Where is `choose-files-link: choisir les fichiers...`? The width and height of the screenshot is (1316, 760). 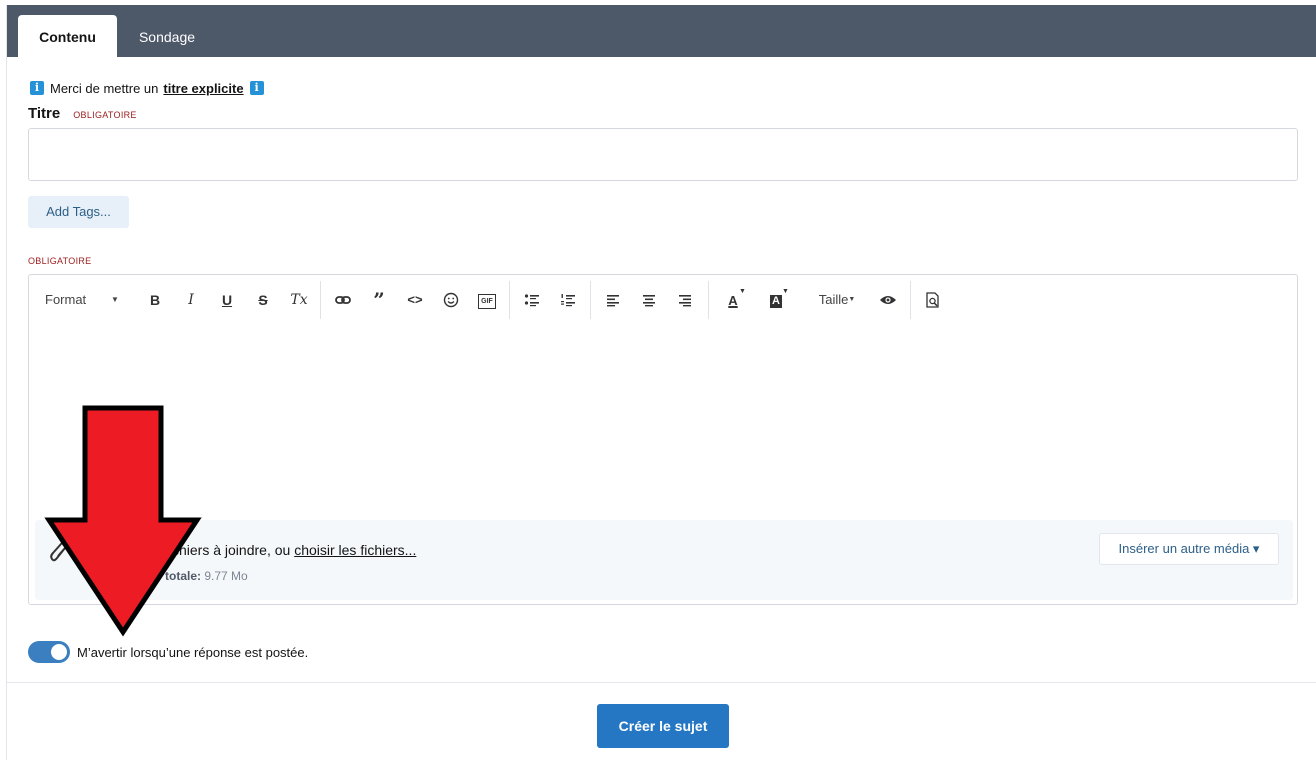
choose-files-link: choisir les fichiers... is located at coordinates (355, 550).